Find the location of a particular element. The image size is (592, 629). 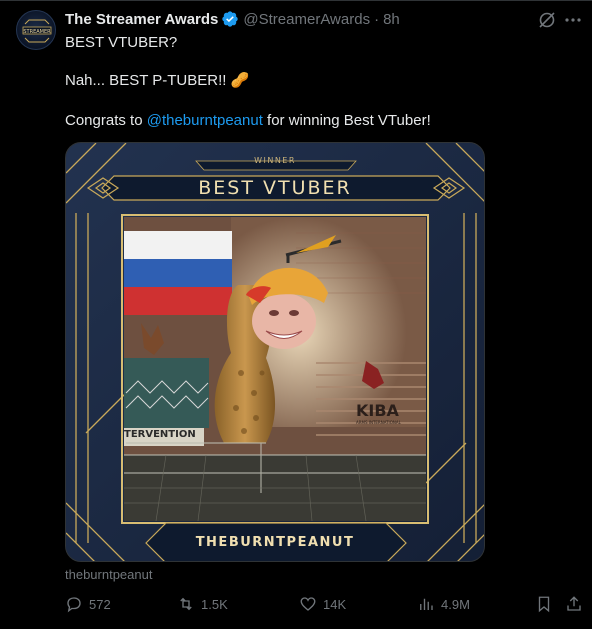

award-title: BEST VTUBER is located at coordinates (275, 188).